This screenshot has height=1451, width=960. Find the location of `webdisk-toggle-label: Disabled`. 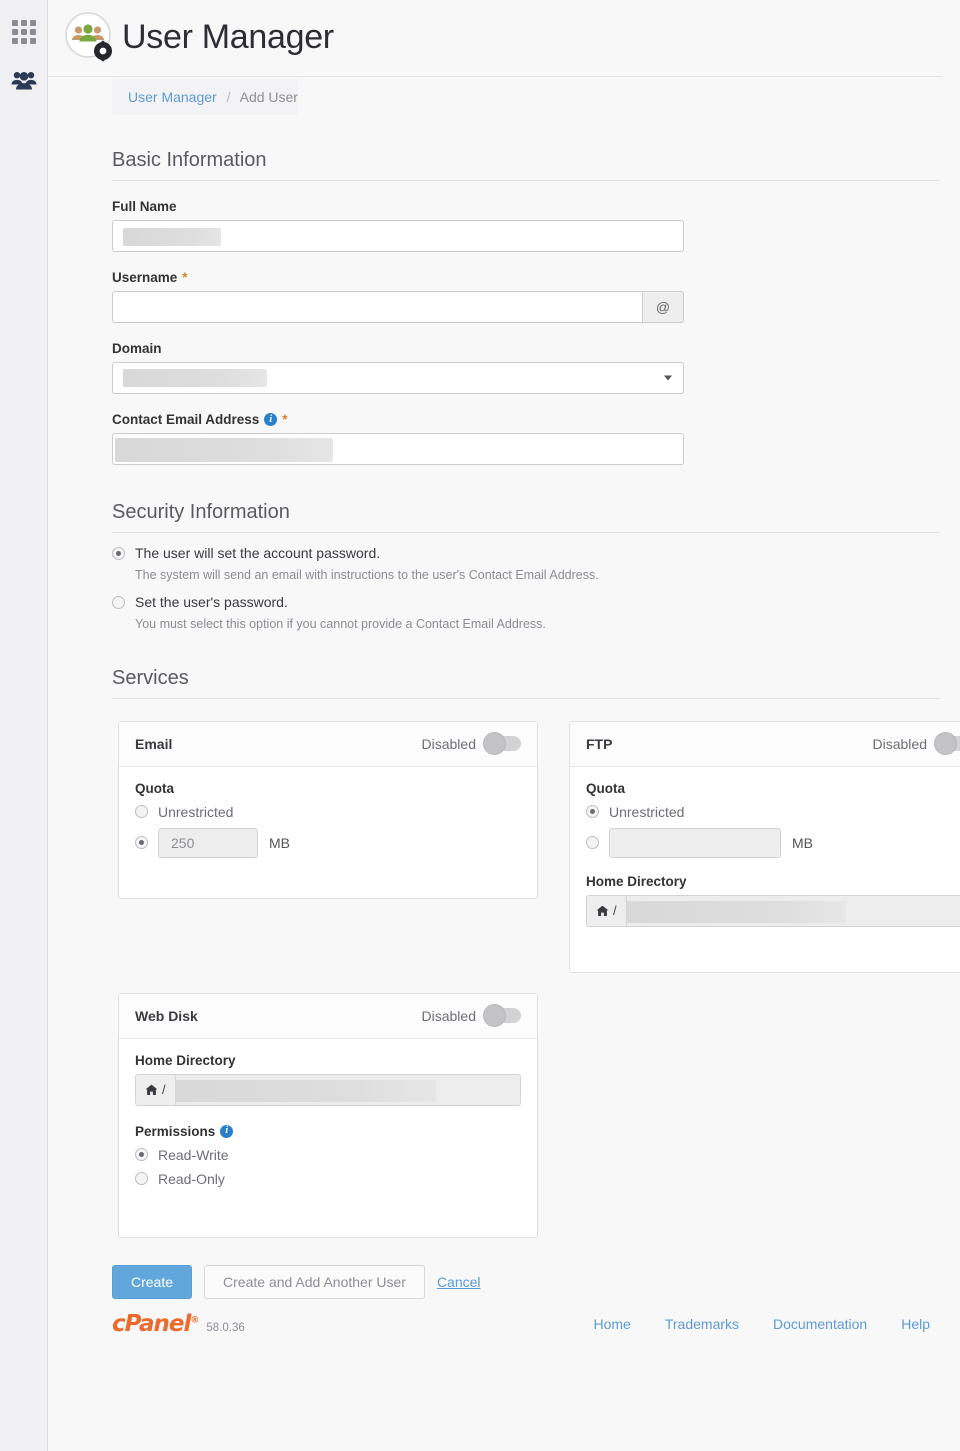

webdisk-toggle-label: Disabled is located at coordinates (448, 1015).